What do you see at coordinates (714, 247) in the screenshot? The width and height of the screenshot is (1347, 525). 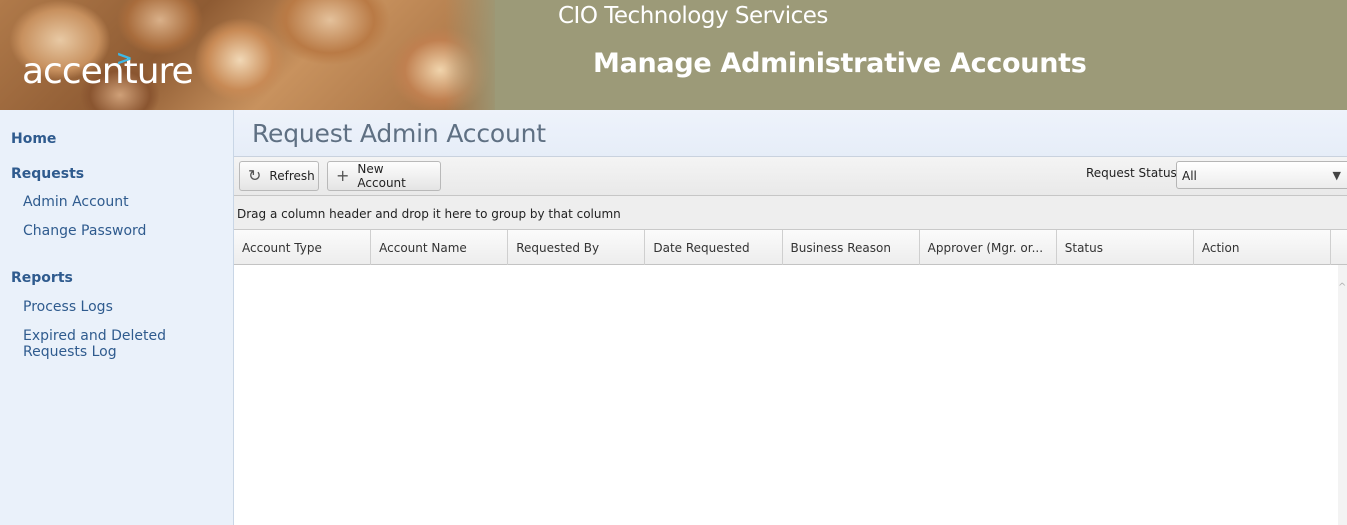 I see `column-header-date-requested: Date Requested` at bounding box center [714, 247].